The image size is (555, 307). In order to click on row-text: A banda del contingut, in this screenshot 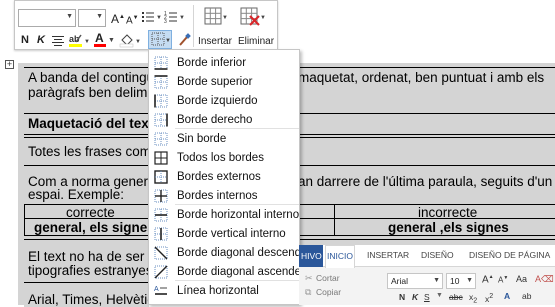, I will do `click(95, 77)`.